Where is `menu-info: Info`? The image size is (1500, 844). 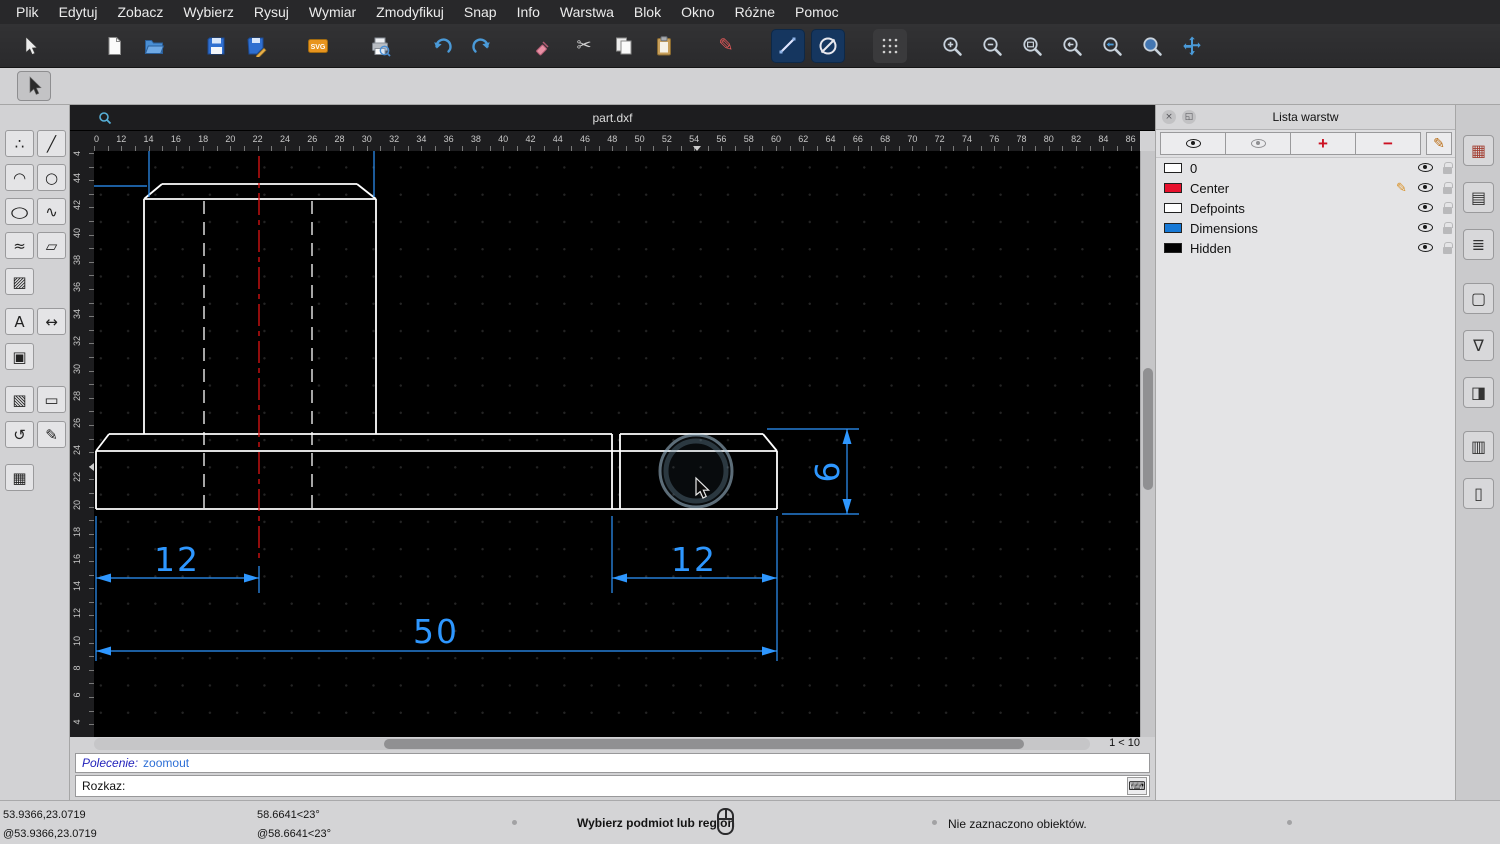
menu-info: Info is located at coordinates (528, 12).